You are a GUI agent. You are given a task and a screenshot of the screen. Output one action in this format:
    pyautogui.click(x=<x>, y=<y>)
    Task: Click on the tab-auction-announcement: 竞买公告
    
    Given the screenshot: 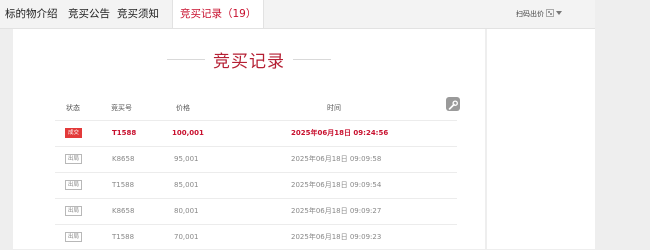 What is the action you would take?
    pyautogui.click(x=89, y=14)
    